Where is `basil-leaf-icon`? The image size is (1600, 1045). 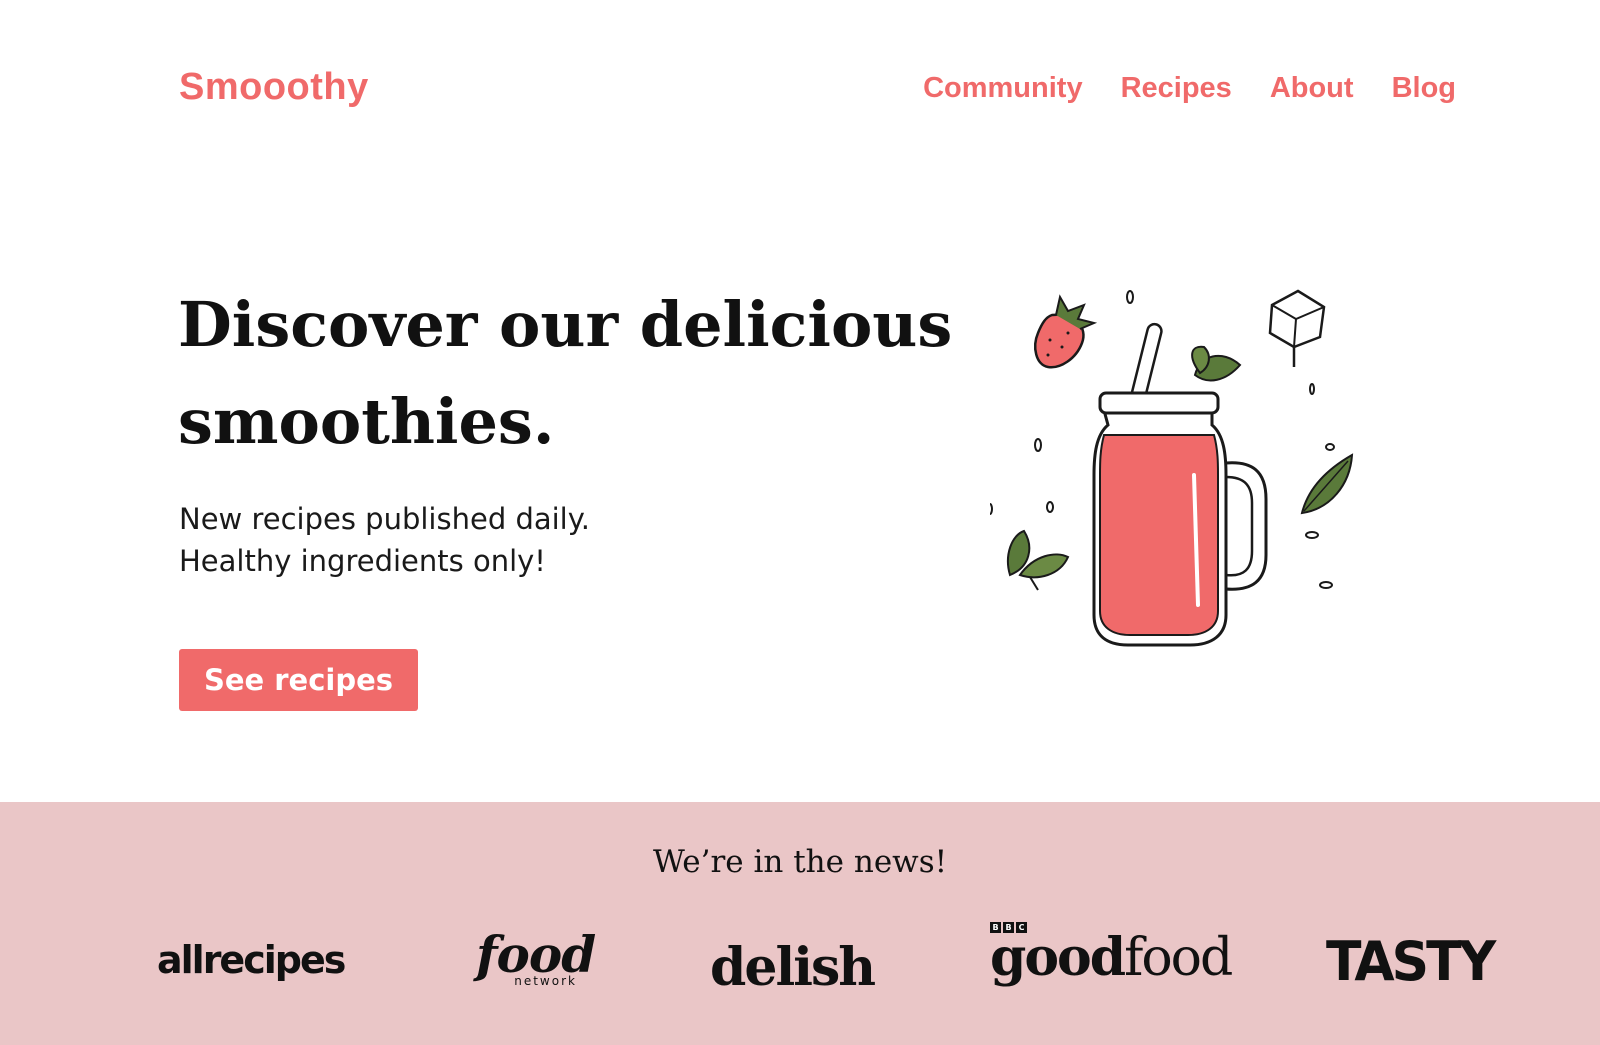 basil-leaf-icon is located at coordinates (1327, 484).